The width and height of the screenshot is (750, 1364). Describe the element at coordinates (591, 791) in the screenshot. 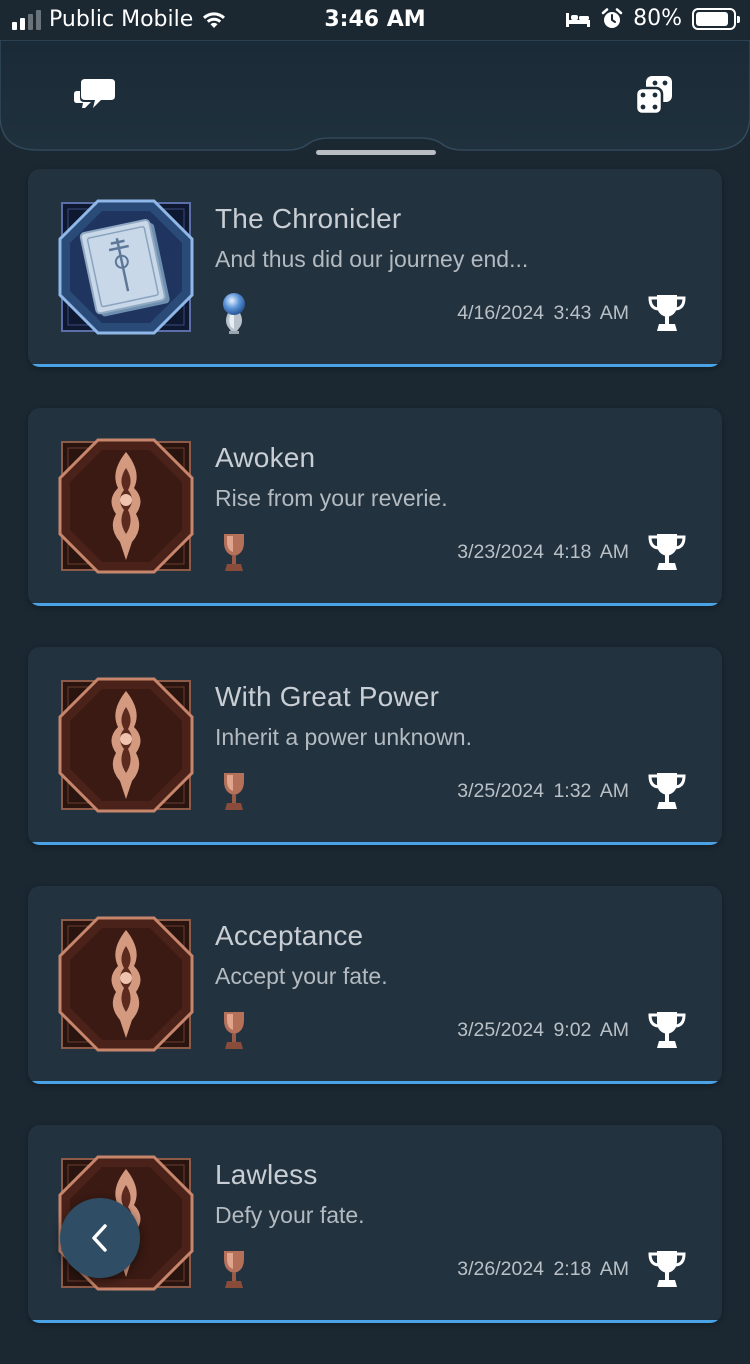

I see `earned-time: 1:32 AM` at that location.